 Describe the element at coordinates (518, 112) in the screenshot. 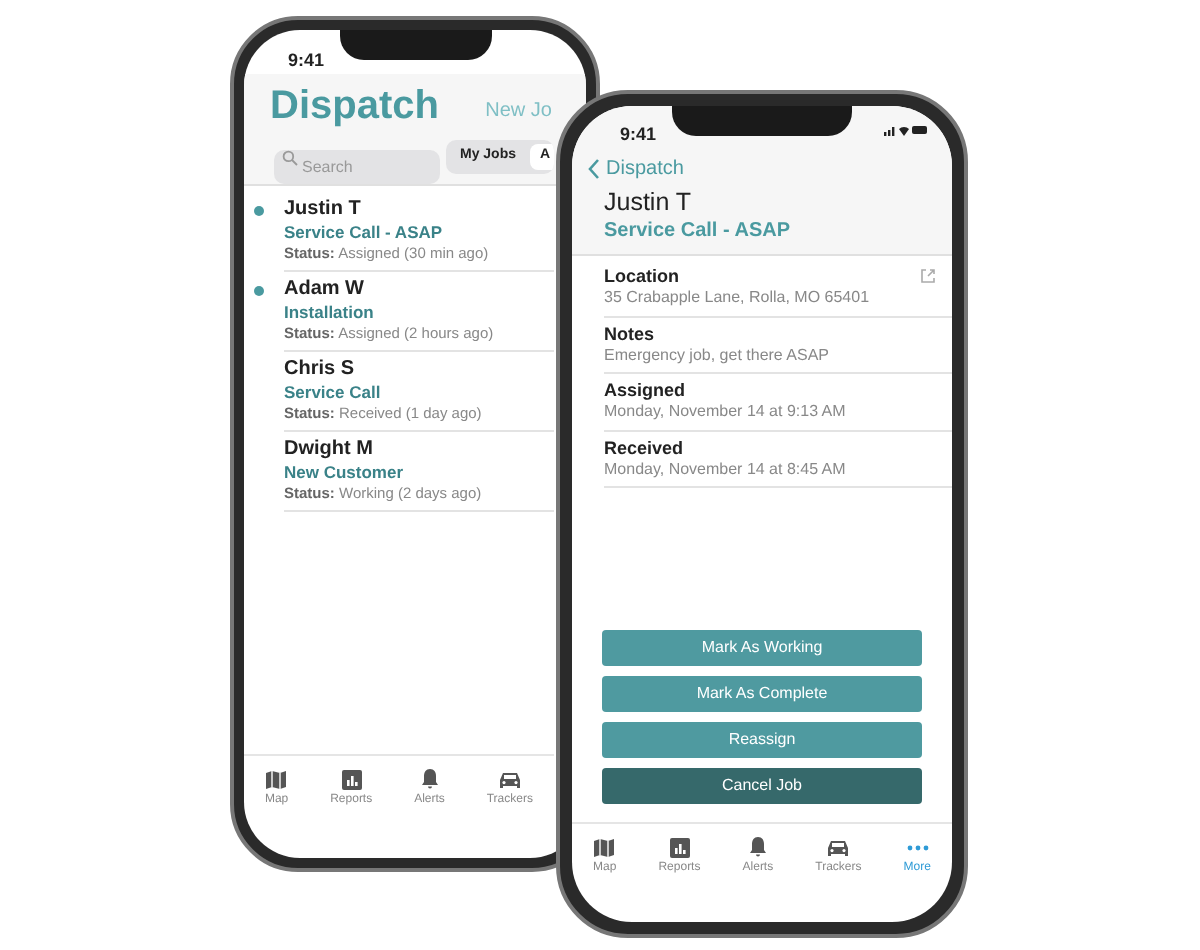

I see `new-job-link: New Jo` at that location.